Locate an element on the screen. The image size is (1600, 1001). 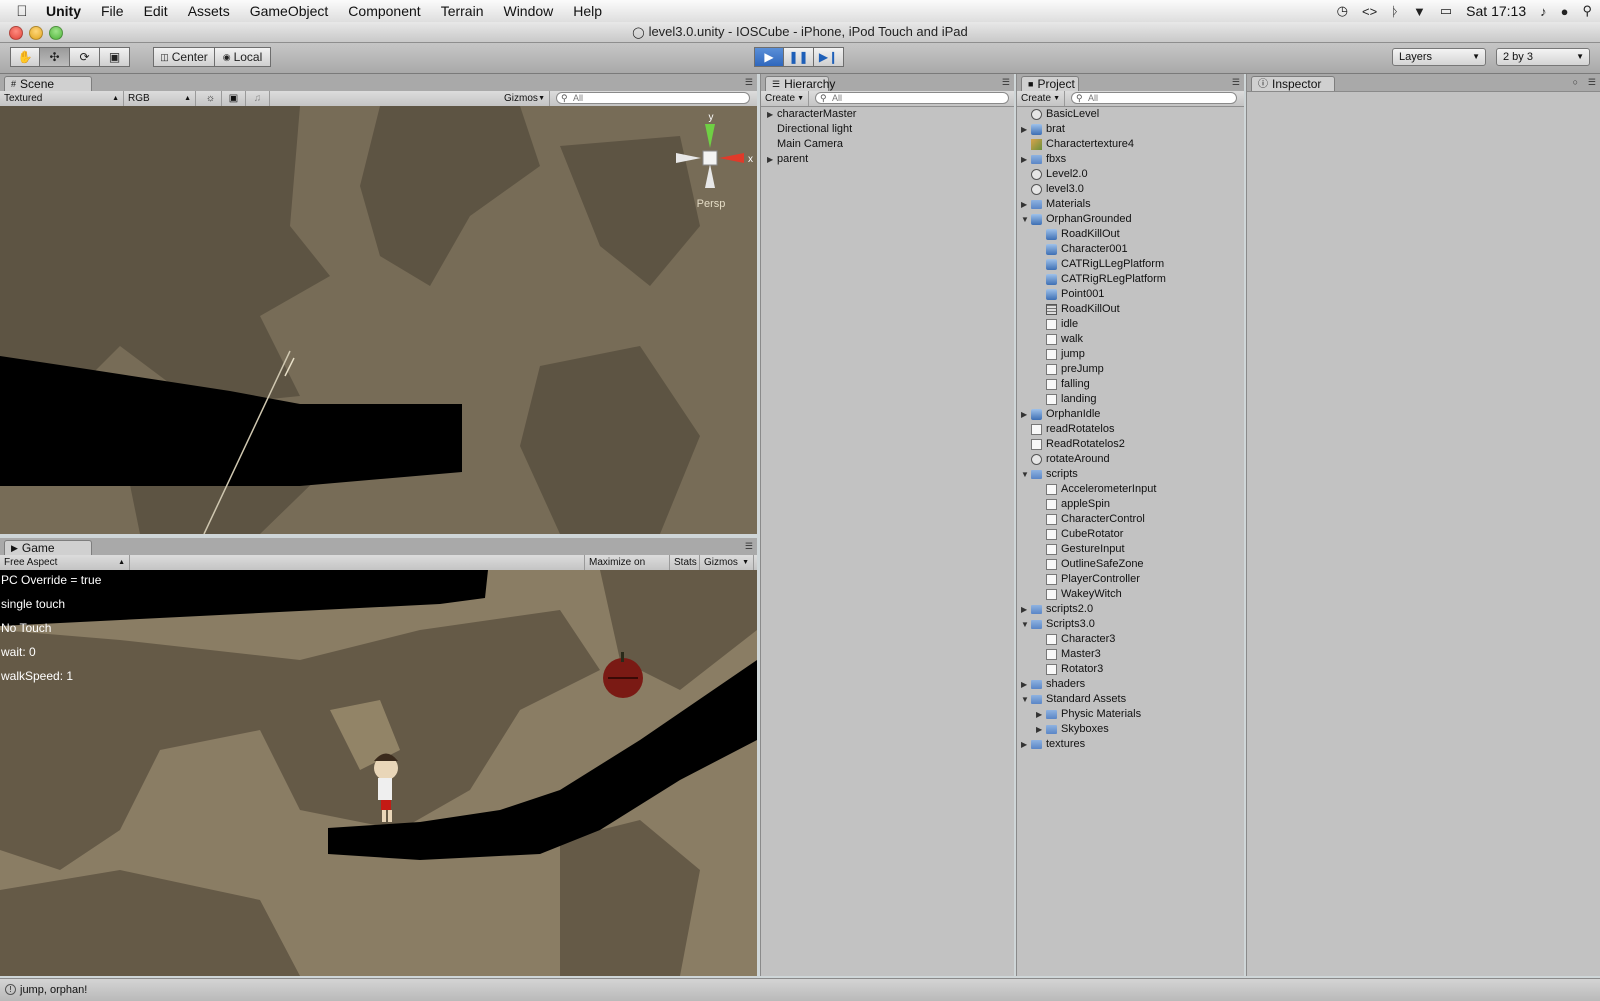
hierarchy-search-input: ⚲ All is located at coordinates (912, 98).